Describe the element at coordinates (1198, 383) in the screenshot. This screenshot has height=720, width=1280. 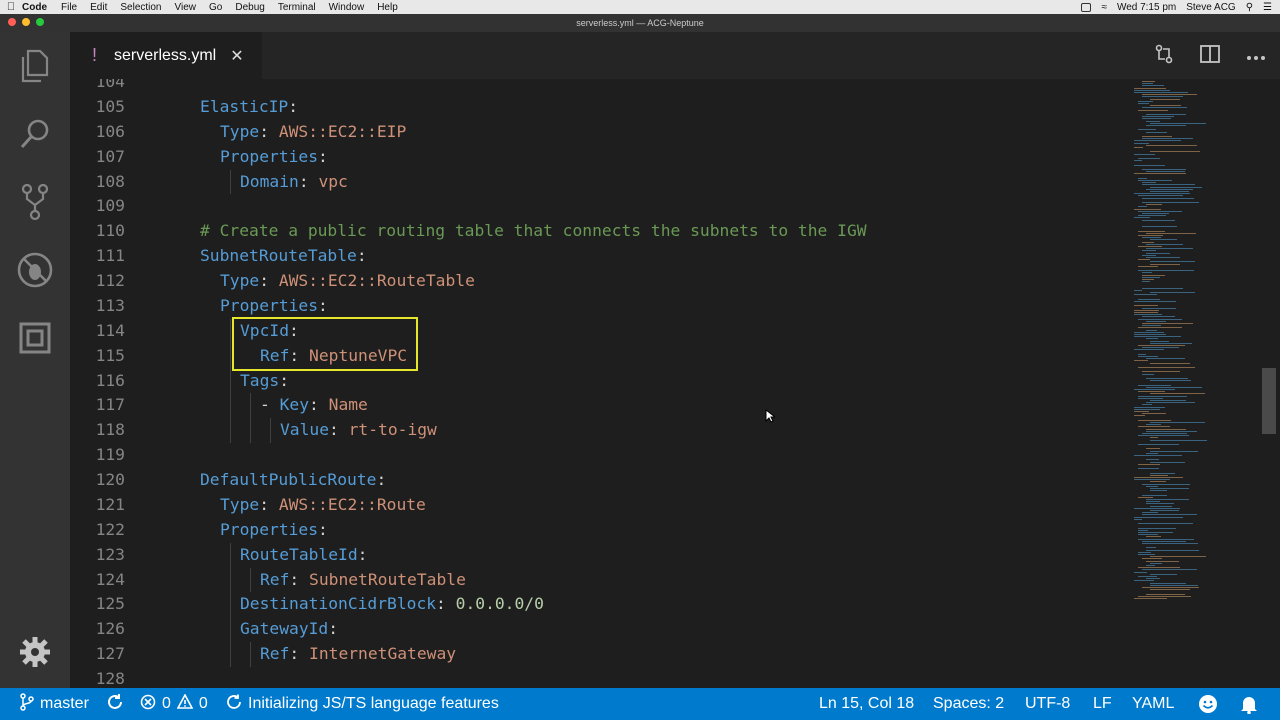
I see `minimap` at that location.